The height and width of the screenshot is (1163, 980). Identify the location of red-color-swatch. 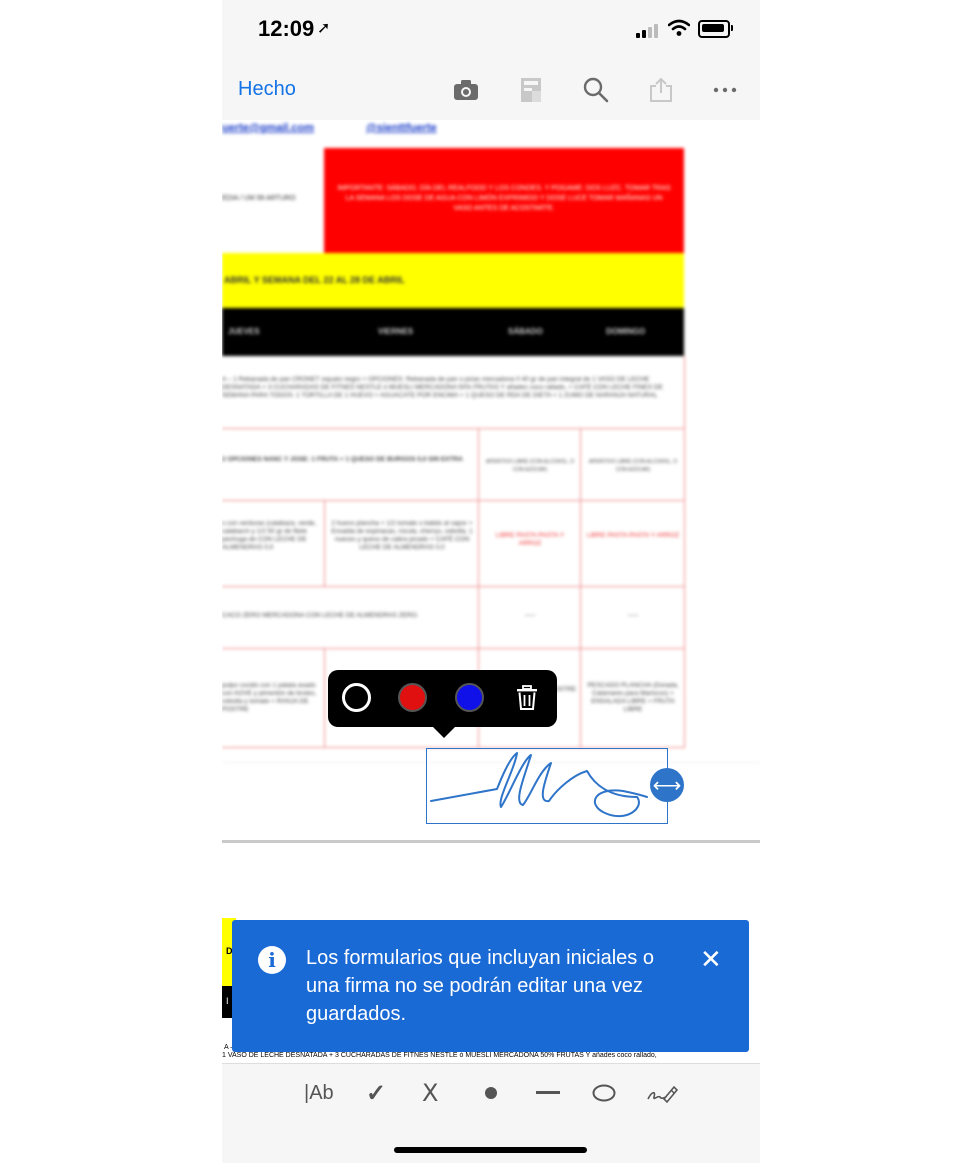
(412, 697).